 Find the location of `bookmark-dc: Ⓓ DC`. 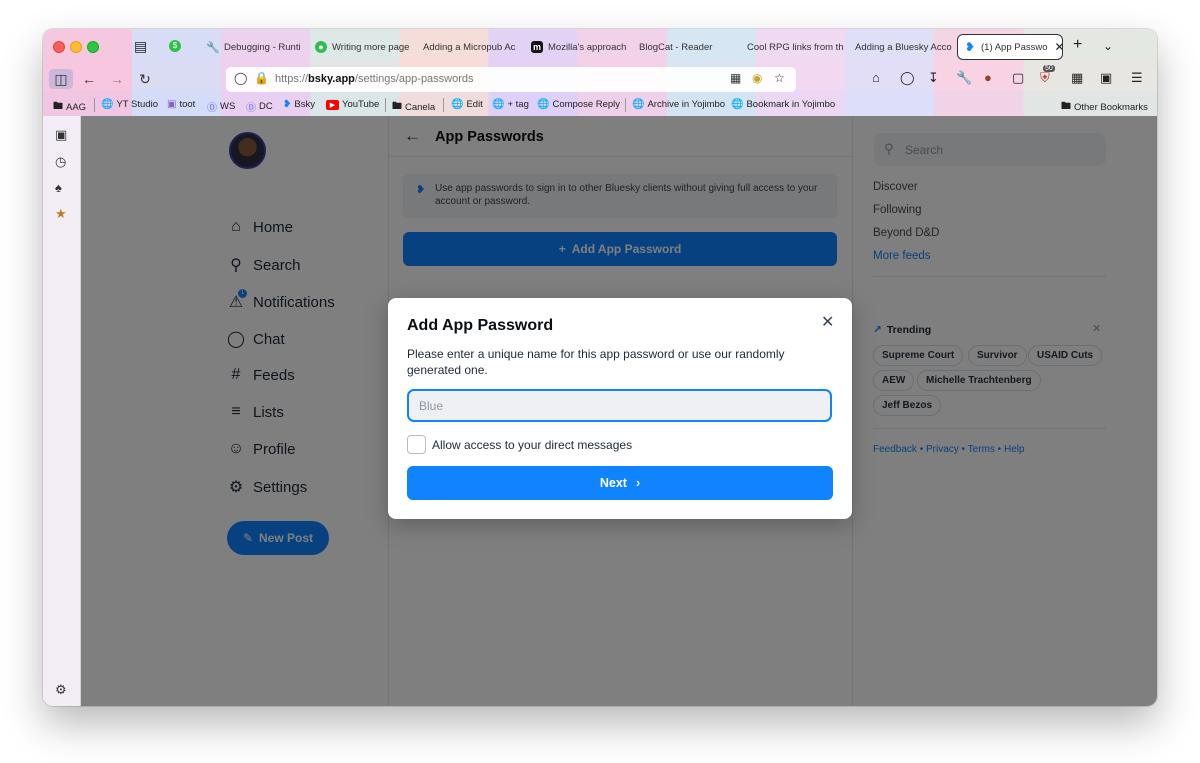

bookmark-dc: Ⓓ DC is located at coordinates (259, 106).